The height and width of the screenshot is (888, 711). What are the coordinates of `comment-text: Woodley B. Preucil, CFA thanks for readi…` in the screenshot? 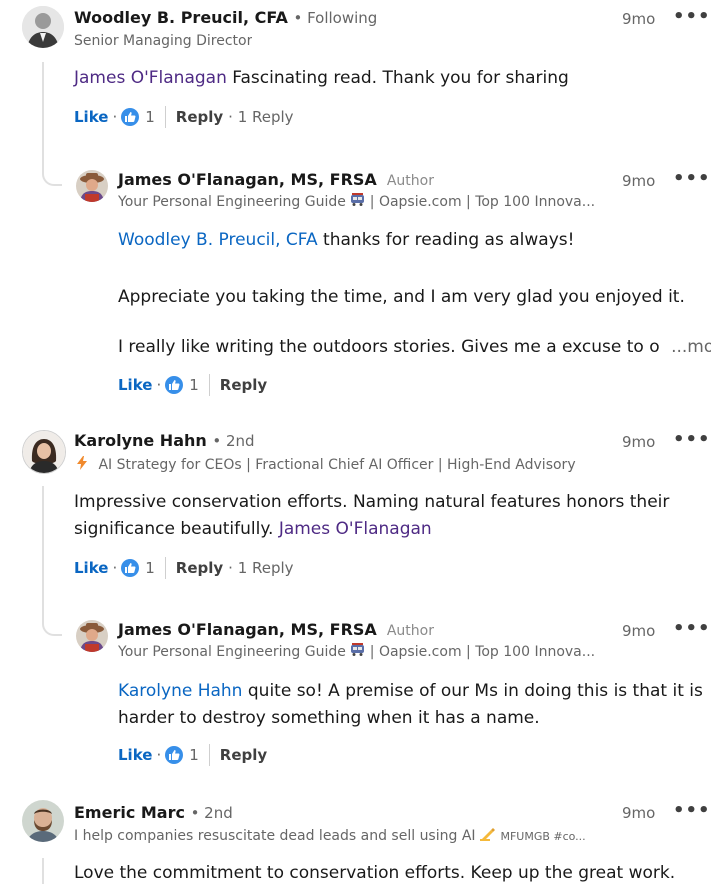 It's located at (346, 240).